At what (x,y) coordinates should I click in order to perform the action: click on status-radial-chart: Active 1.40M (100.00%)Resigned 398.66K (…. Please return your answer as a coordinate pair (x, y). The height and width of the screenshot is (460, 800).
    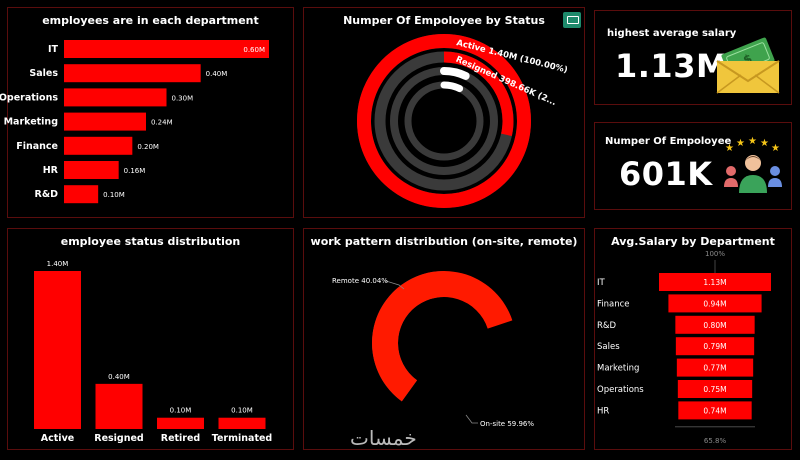
    Looking at the image, I should click on (463, 121).